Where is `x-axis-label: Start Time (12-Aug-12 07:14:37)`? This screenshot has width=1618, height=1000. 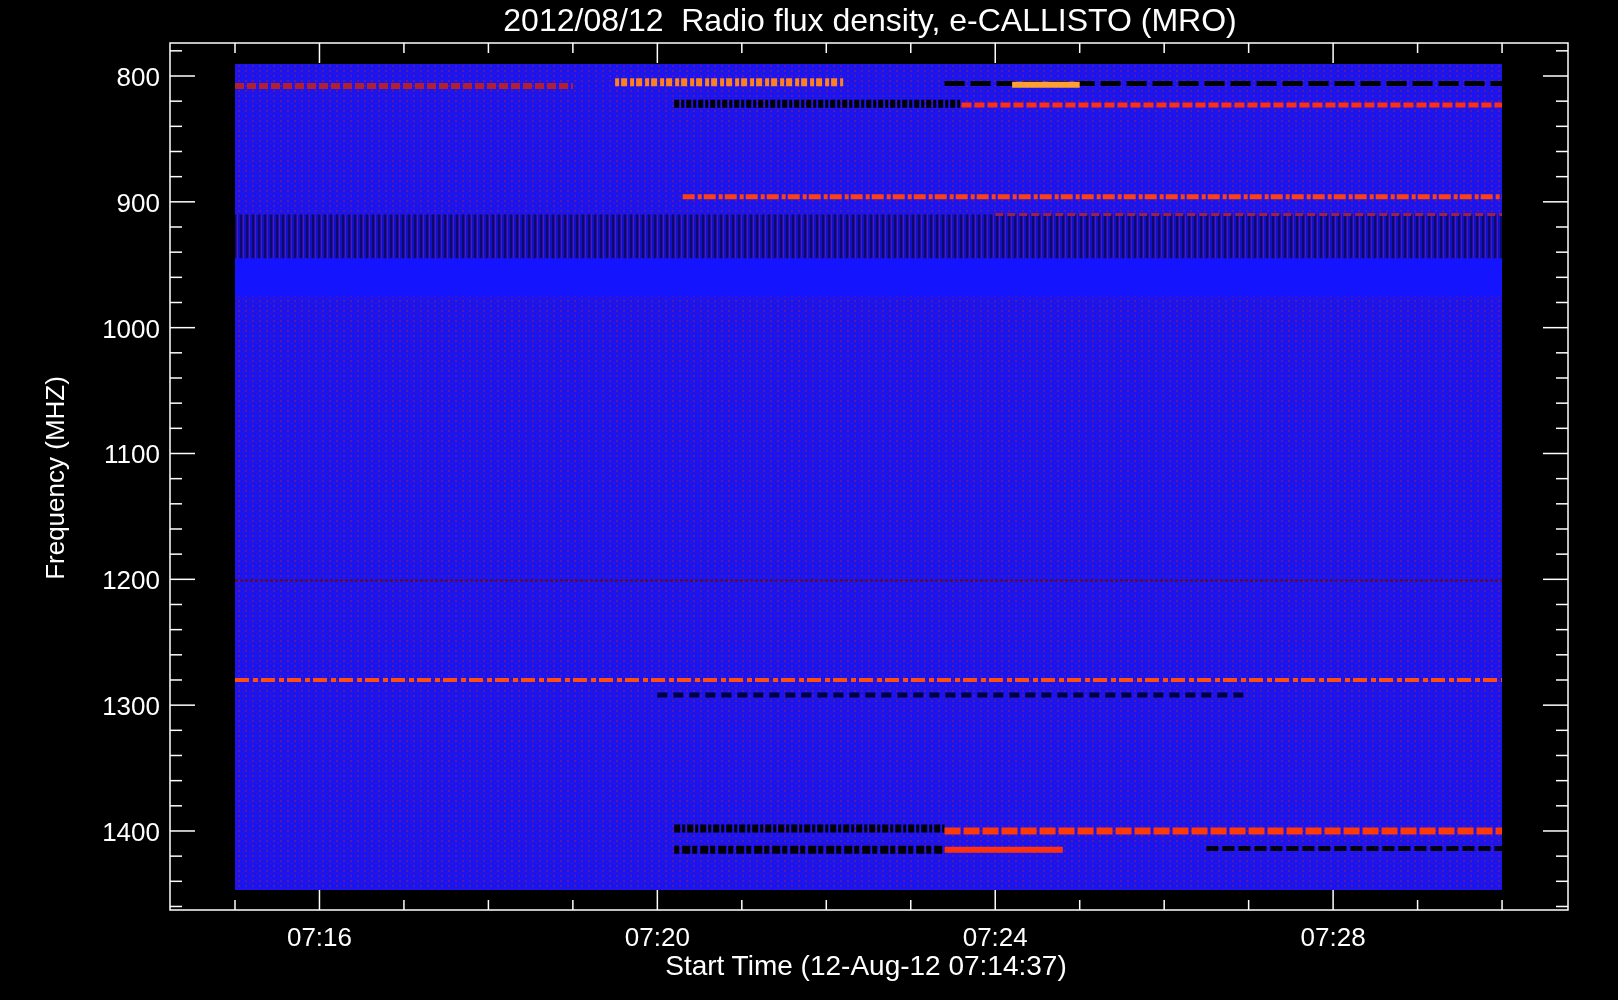 x-axis-label: Start Time (12-Aug-12 07:14:37) is located at coordinates (866, 965).